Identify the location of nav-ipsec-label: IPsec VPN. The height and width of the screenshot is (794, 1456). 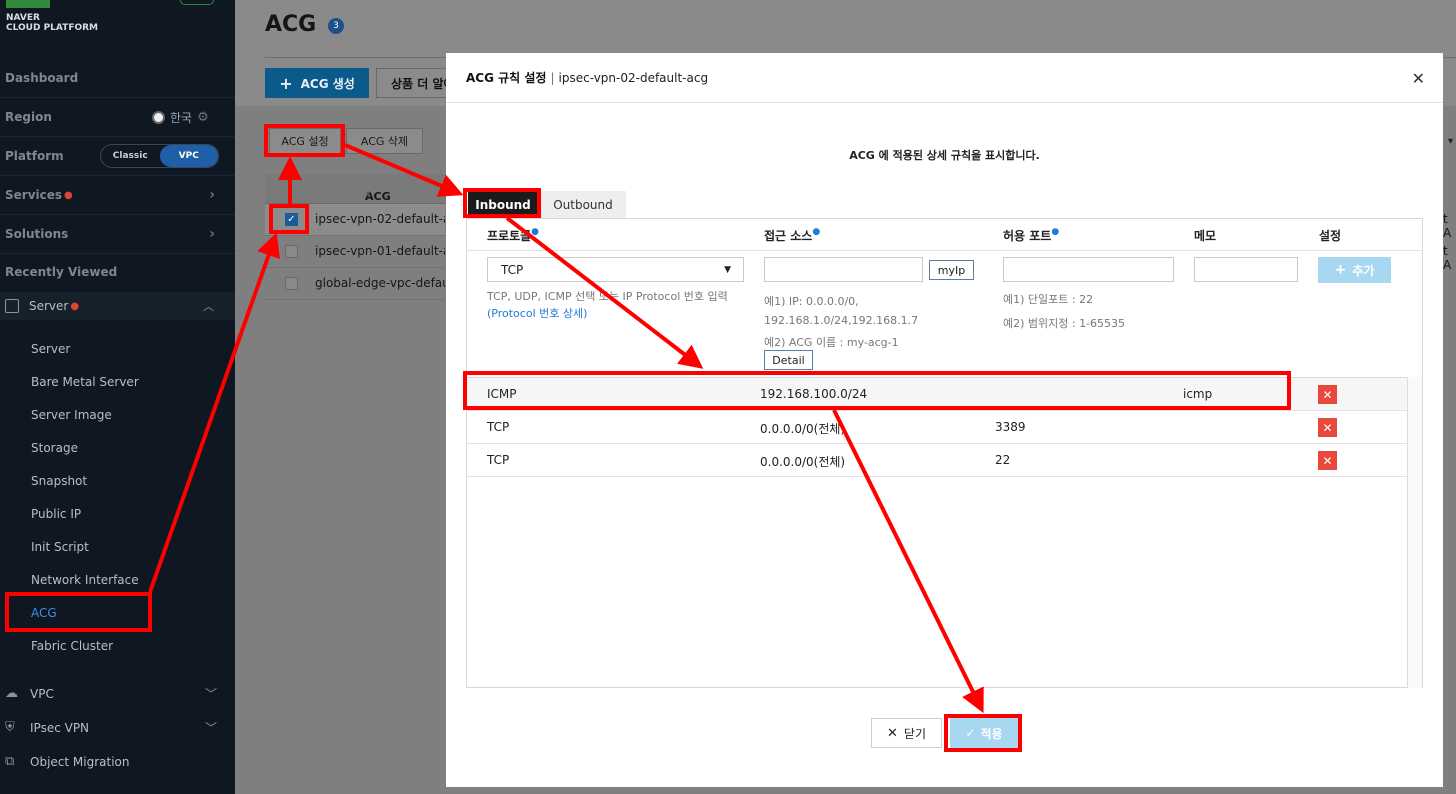
(60, 727).